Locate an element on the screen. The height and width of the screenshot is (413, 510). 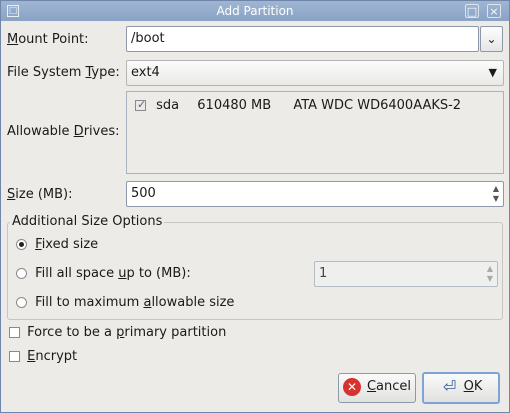
primary-partition-option: Force to be a primary partition is located at coordinates (117, 332).